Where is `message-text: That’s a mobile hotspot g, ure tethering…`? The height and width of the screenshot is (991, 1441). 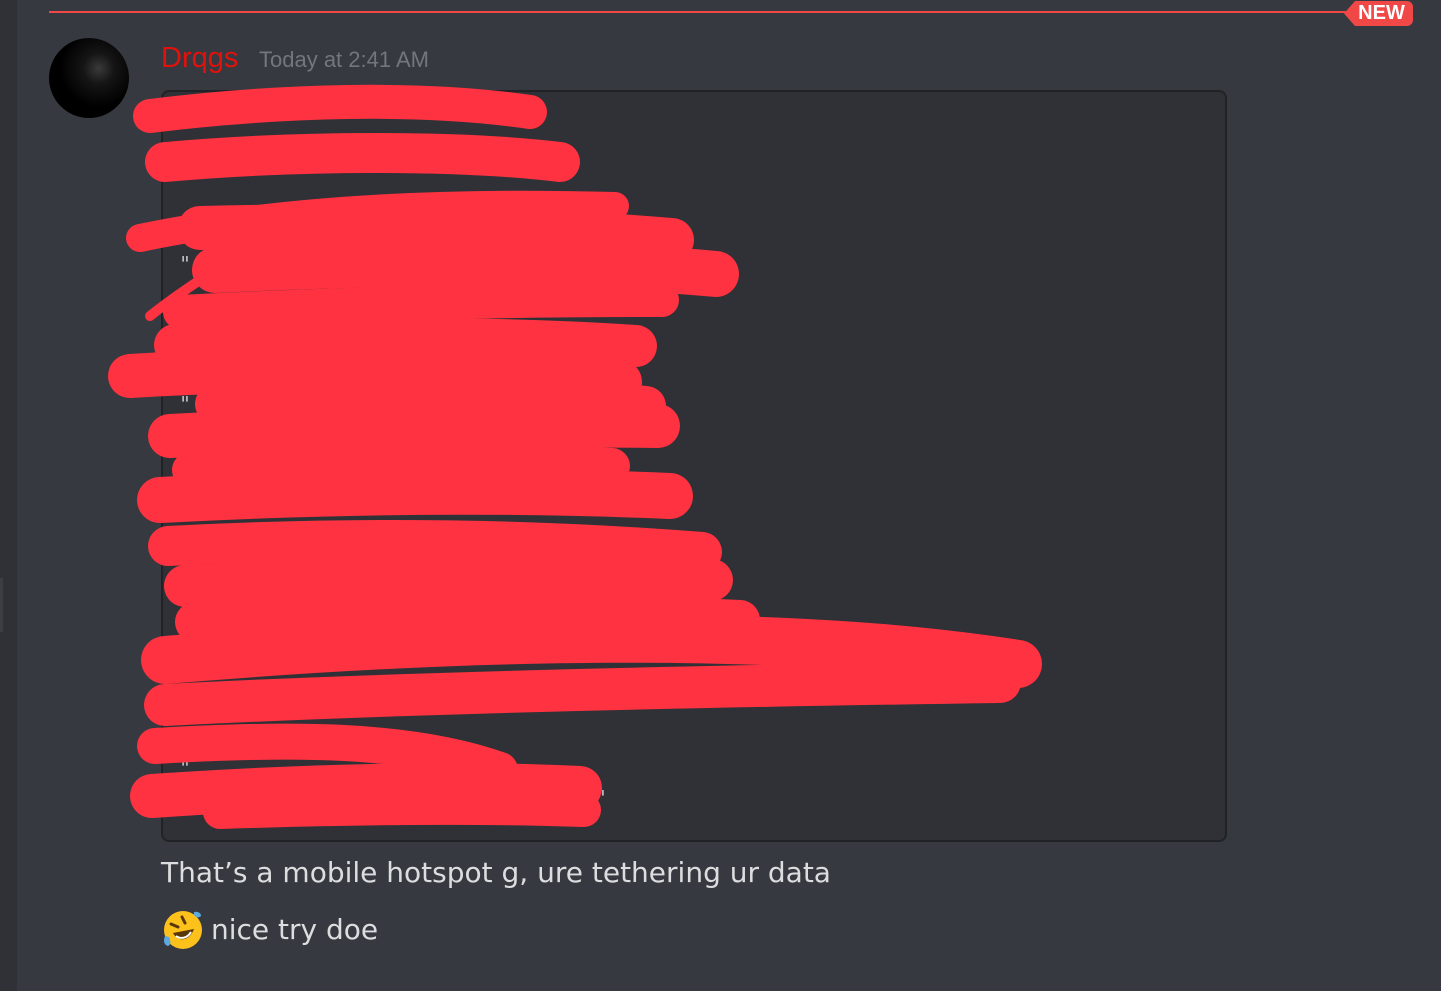
message-text: That’s a mobile hotspot g, ure tethering… is located at coordinates (496, 872).